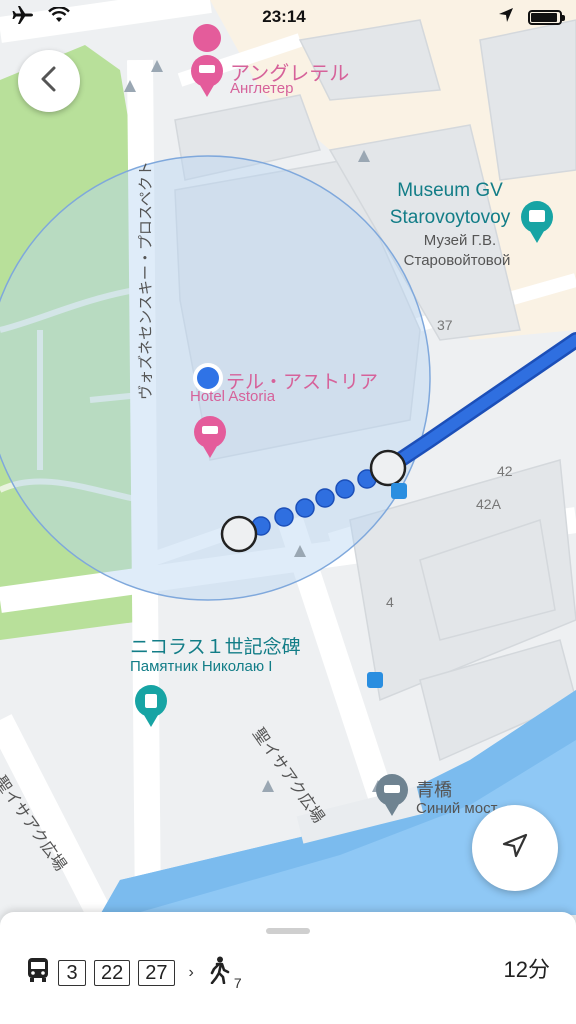 This screenshot has width=576, height=1024. What do you see at coordinates (191, 972) in the screenshot?
I see `chevron-right-icon: ›` at bounding box center [191, 972].